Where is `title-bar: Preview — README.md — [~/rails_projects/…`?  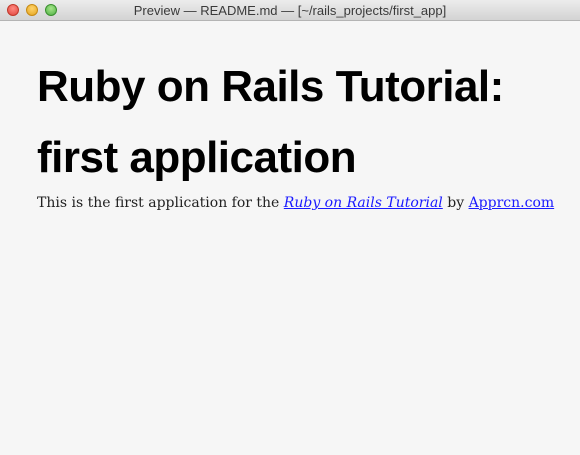 title-bar: Preview — README.md — [~/rails_projects/… is located at coordinates (290, 10).